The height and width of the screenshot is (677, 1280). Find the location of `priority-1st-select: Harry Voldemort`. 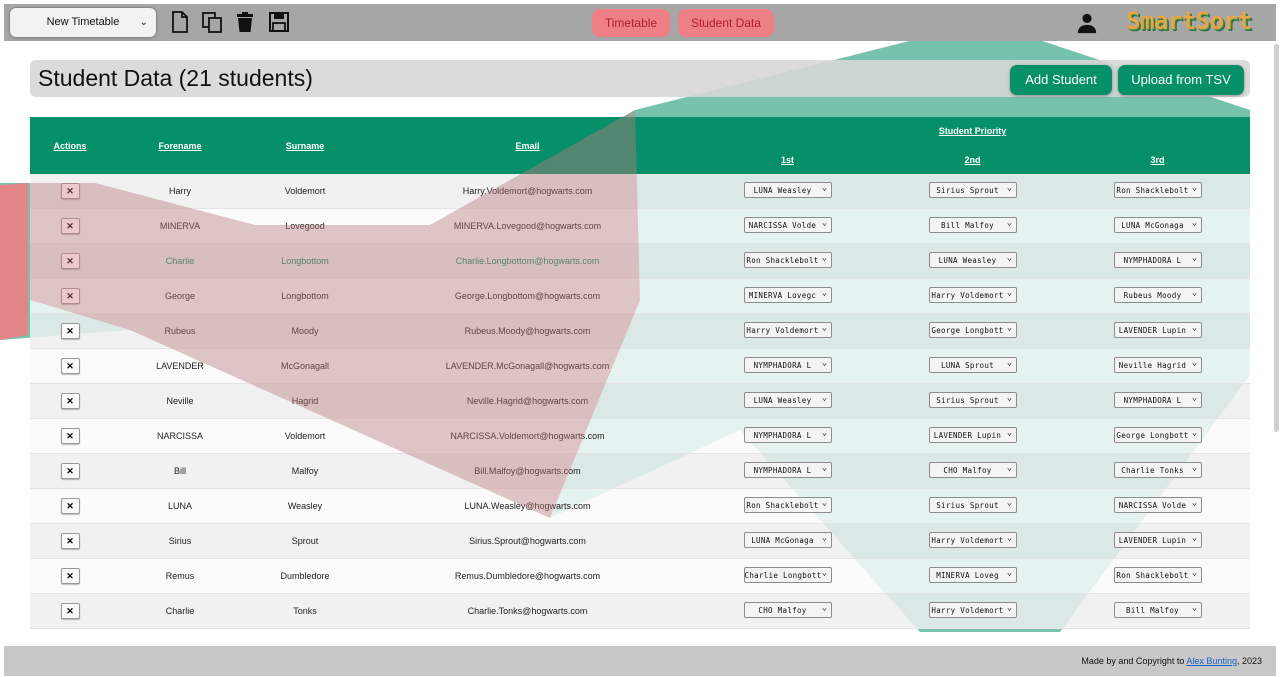

priority-1st-select: Harry Voldemort is located at coordinates (787, 330).